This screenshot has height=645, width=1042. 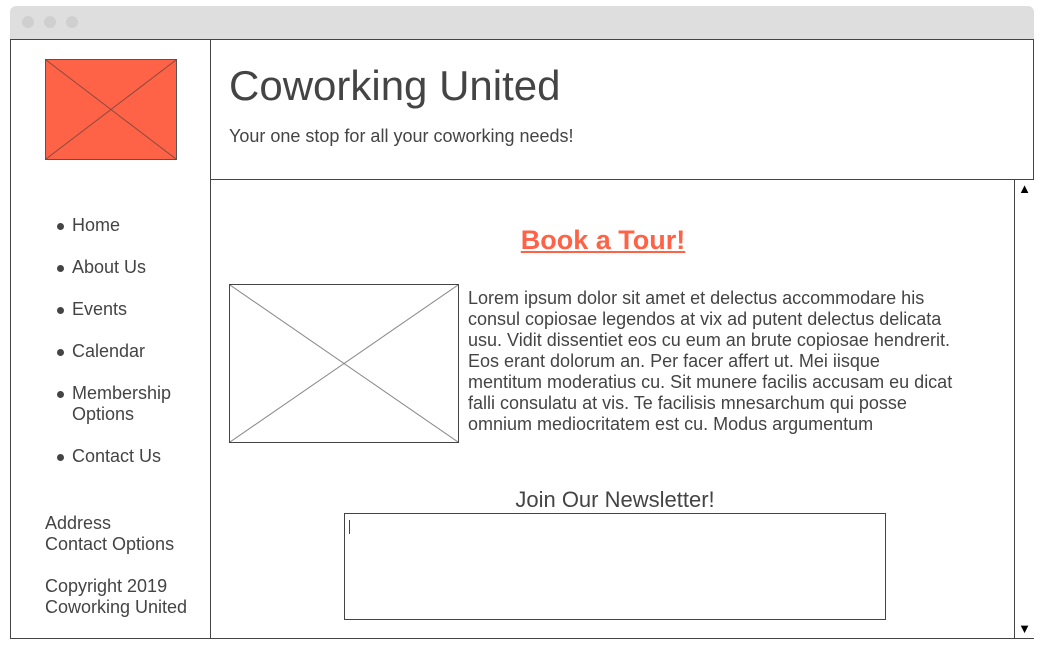 What do you see at coordinates (116, 456) in the screenshot?
I see `nav-item-label: Contact Us` at bounding box center [116, 456].